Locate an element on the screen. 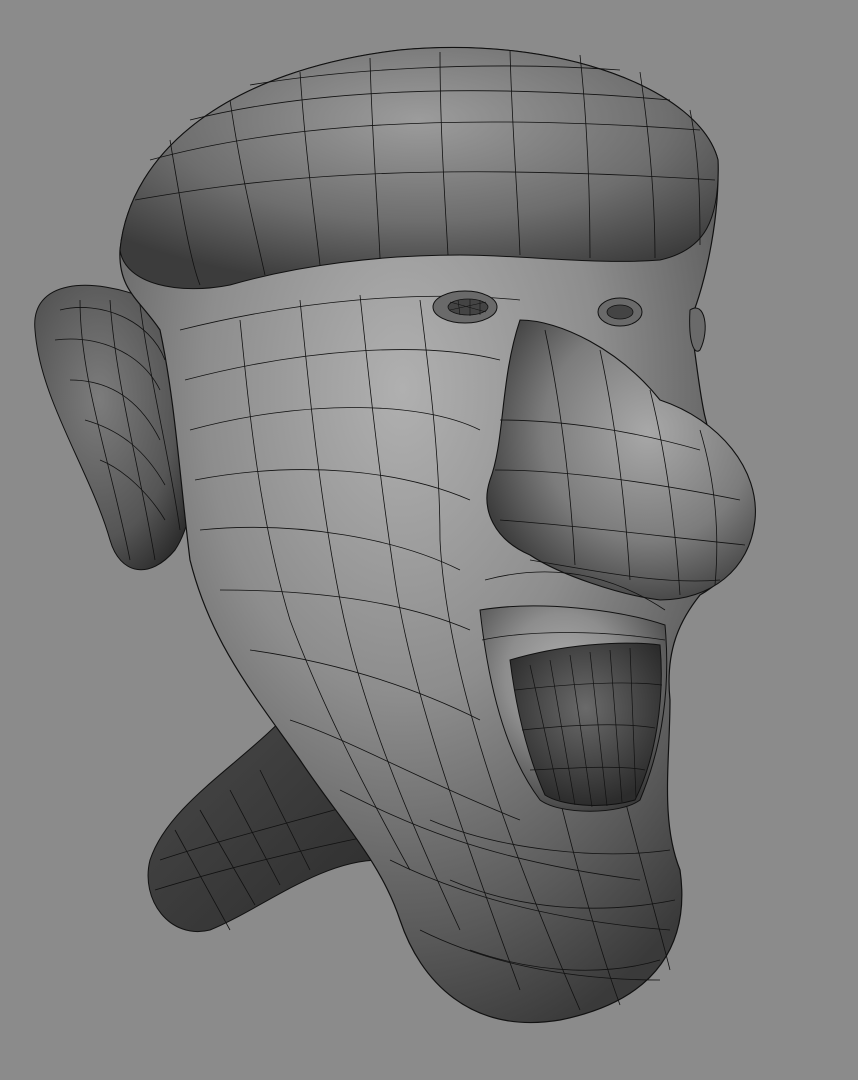 The width and height of the screenshot is (858, 1080). far-ear-mesh is located at coordinates (697, 329).